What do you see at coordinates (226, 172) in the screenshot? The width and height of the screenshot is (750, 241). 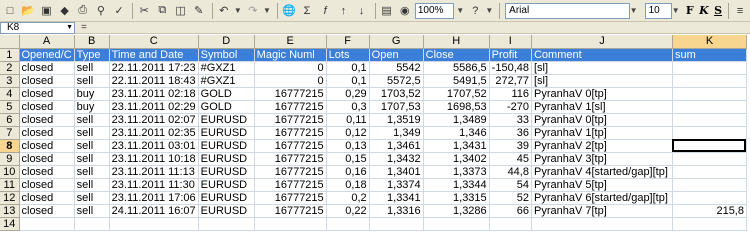 I see `cell-d10: EURUSD` at bounding box center [226, 172].